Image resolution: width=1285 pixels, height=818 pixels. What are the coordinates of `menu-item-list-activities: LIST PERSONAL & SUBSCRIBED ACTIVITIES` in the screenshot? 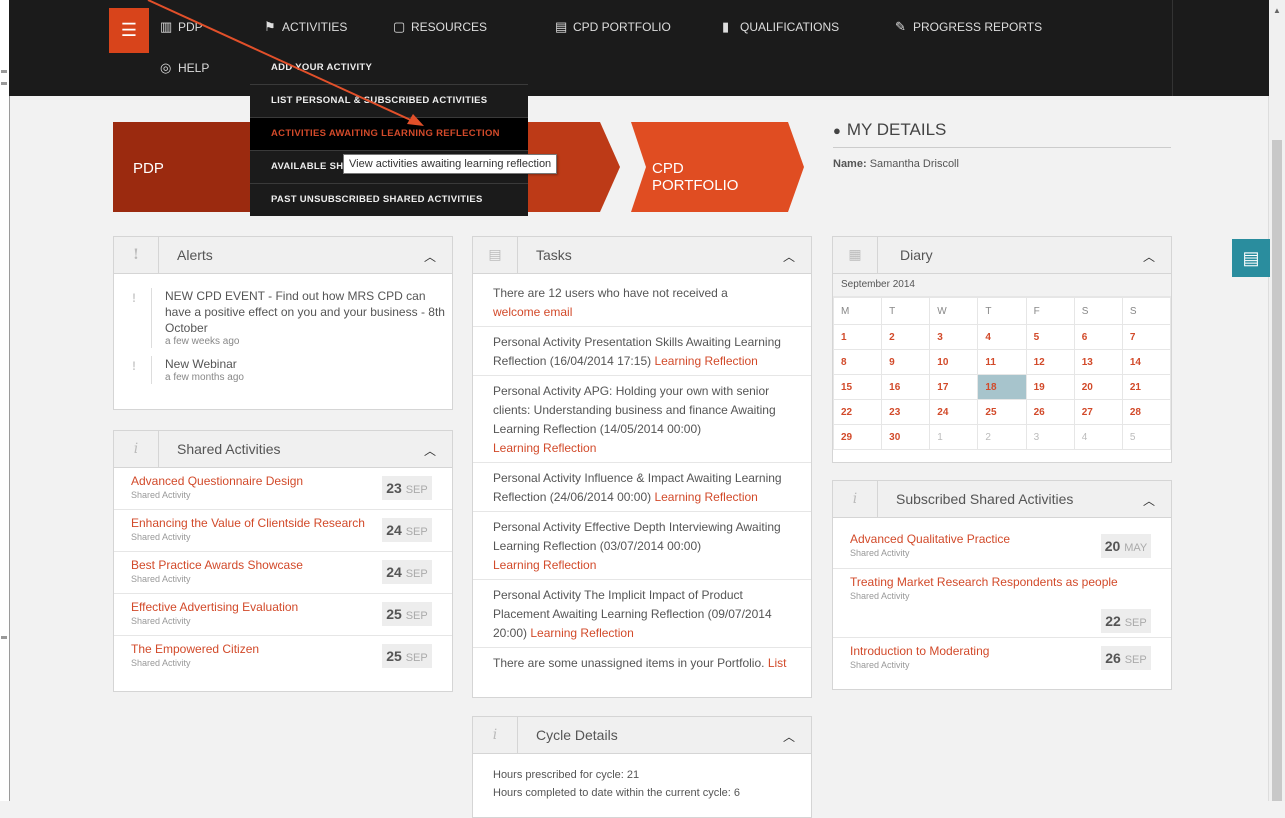 It's located at (389, 100).